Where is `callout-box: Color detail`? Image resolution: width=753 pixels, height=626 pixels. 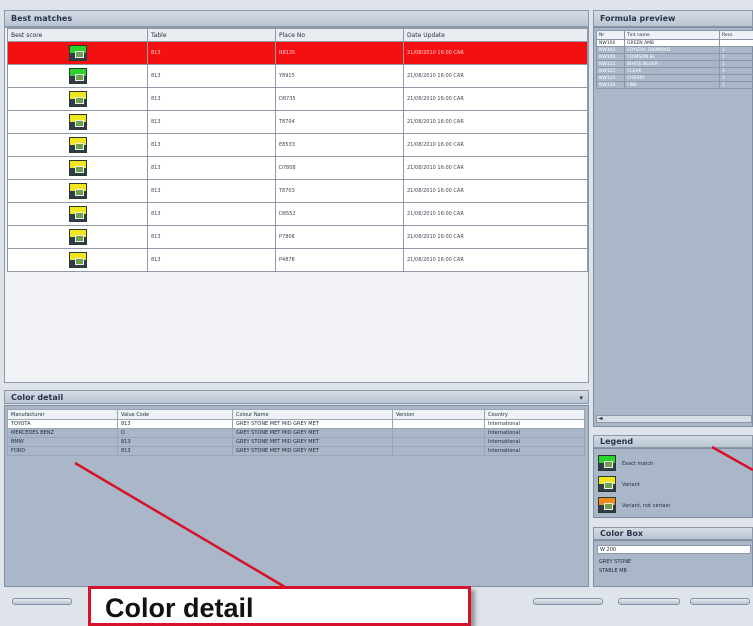
callout-box: Color detail is located at coordinates (279, 606).